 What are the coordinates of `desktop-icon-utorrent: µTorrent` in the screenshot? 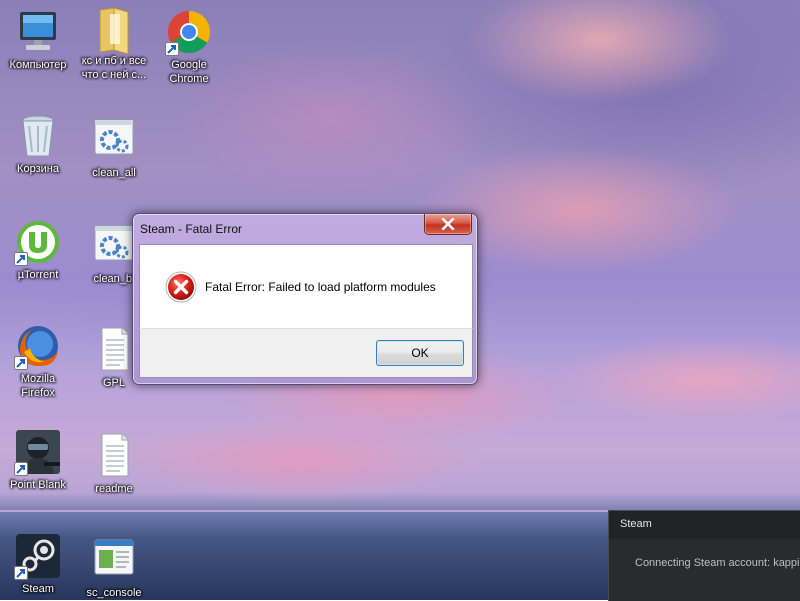 It's located at (38, 250).